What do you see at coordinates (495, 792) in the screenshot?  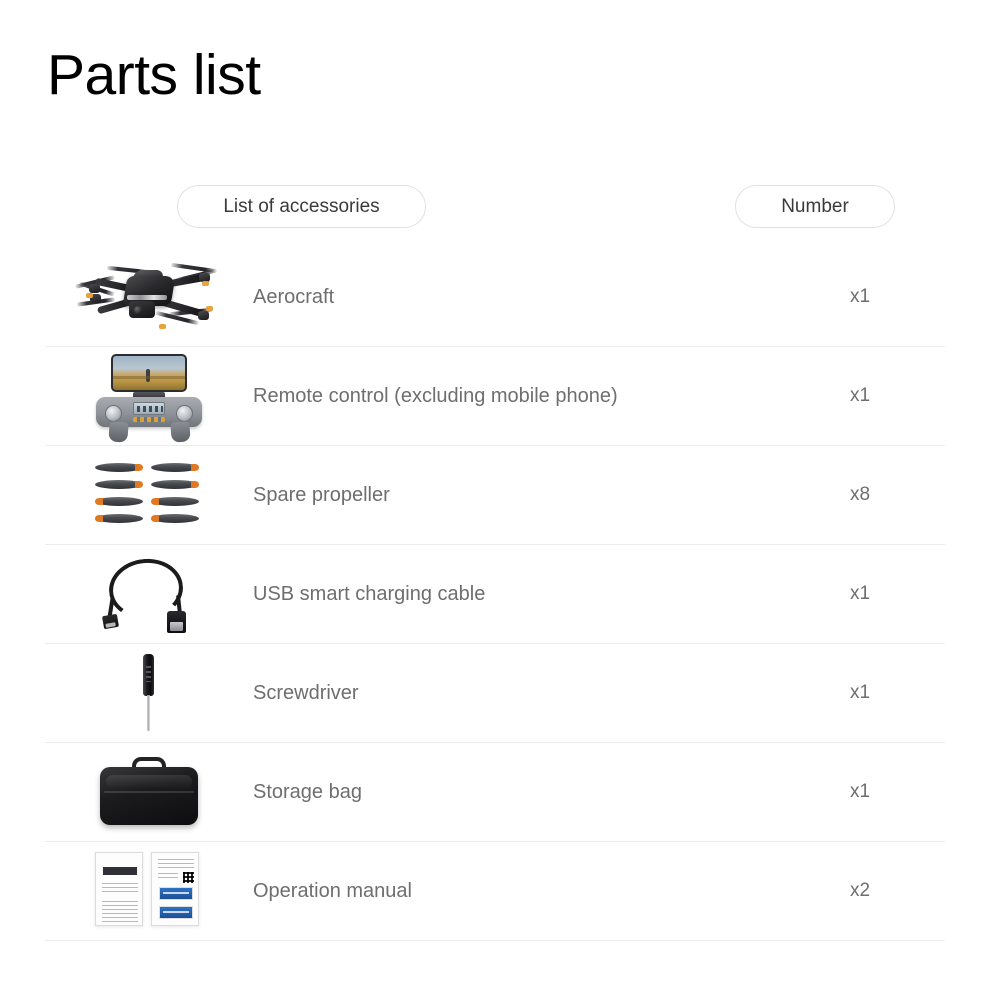 I see `table-row: Storage bag x1` at bounding box center [495, 792].